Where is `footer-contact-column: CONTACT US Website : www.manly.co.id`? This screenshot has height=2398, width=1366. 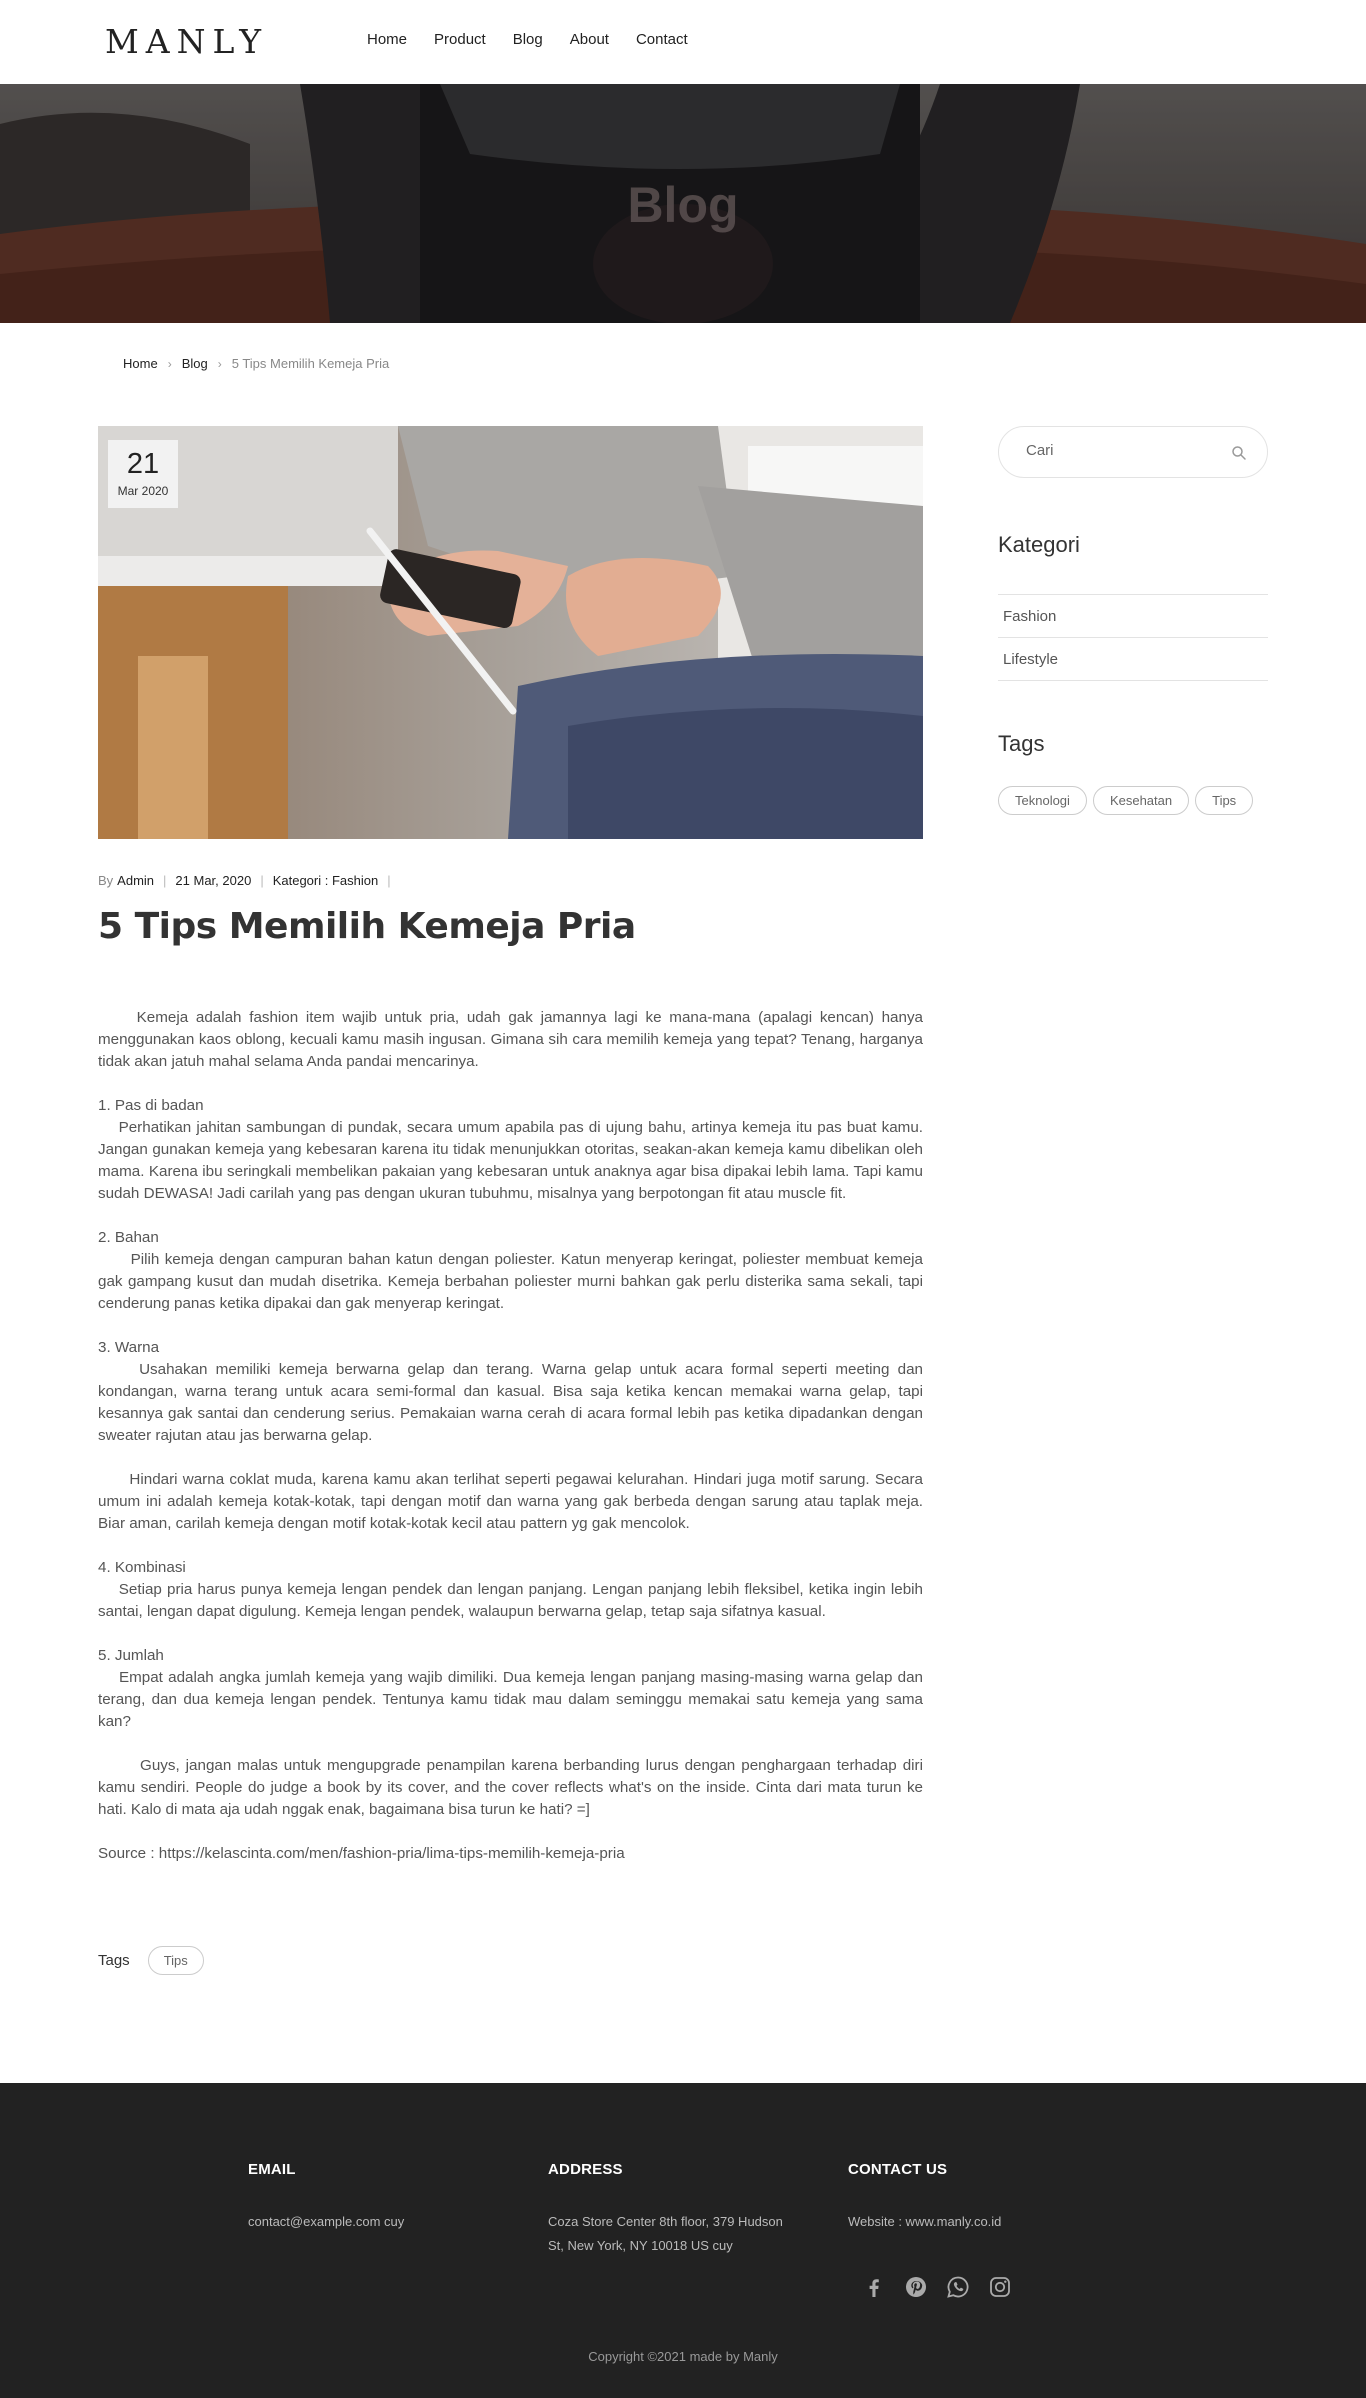
footer-contact-column: CONTACT US Website : www.manly.co.id is located at coordinates (924, 2197).